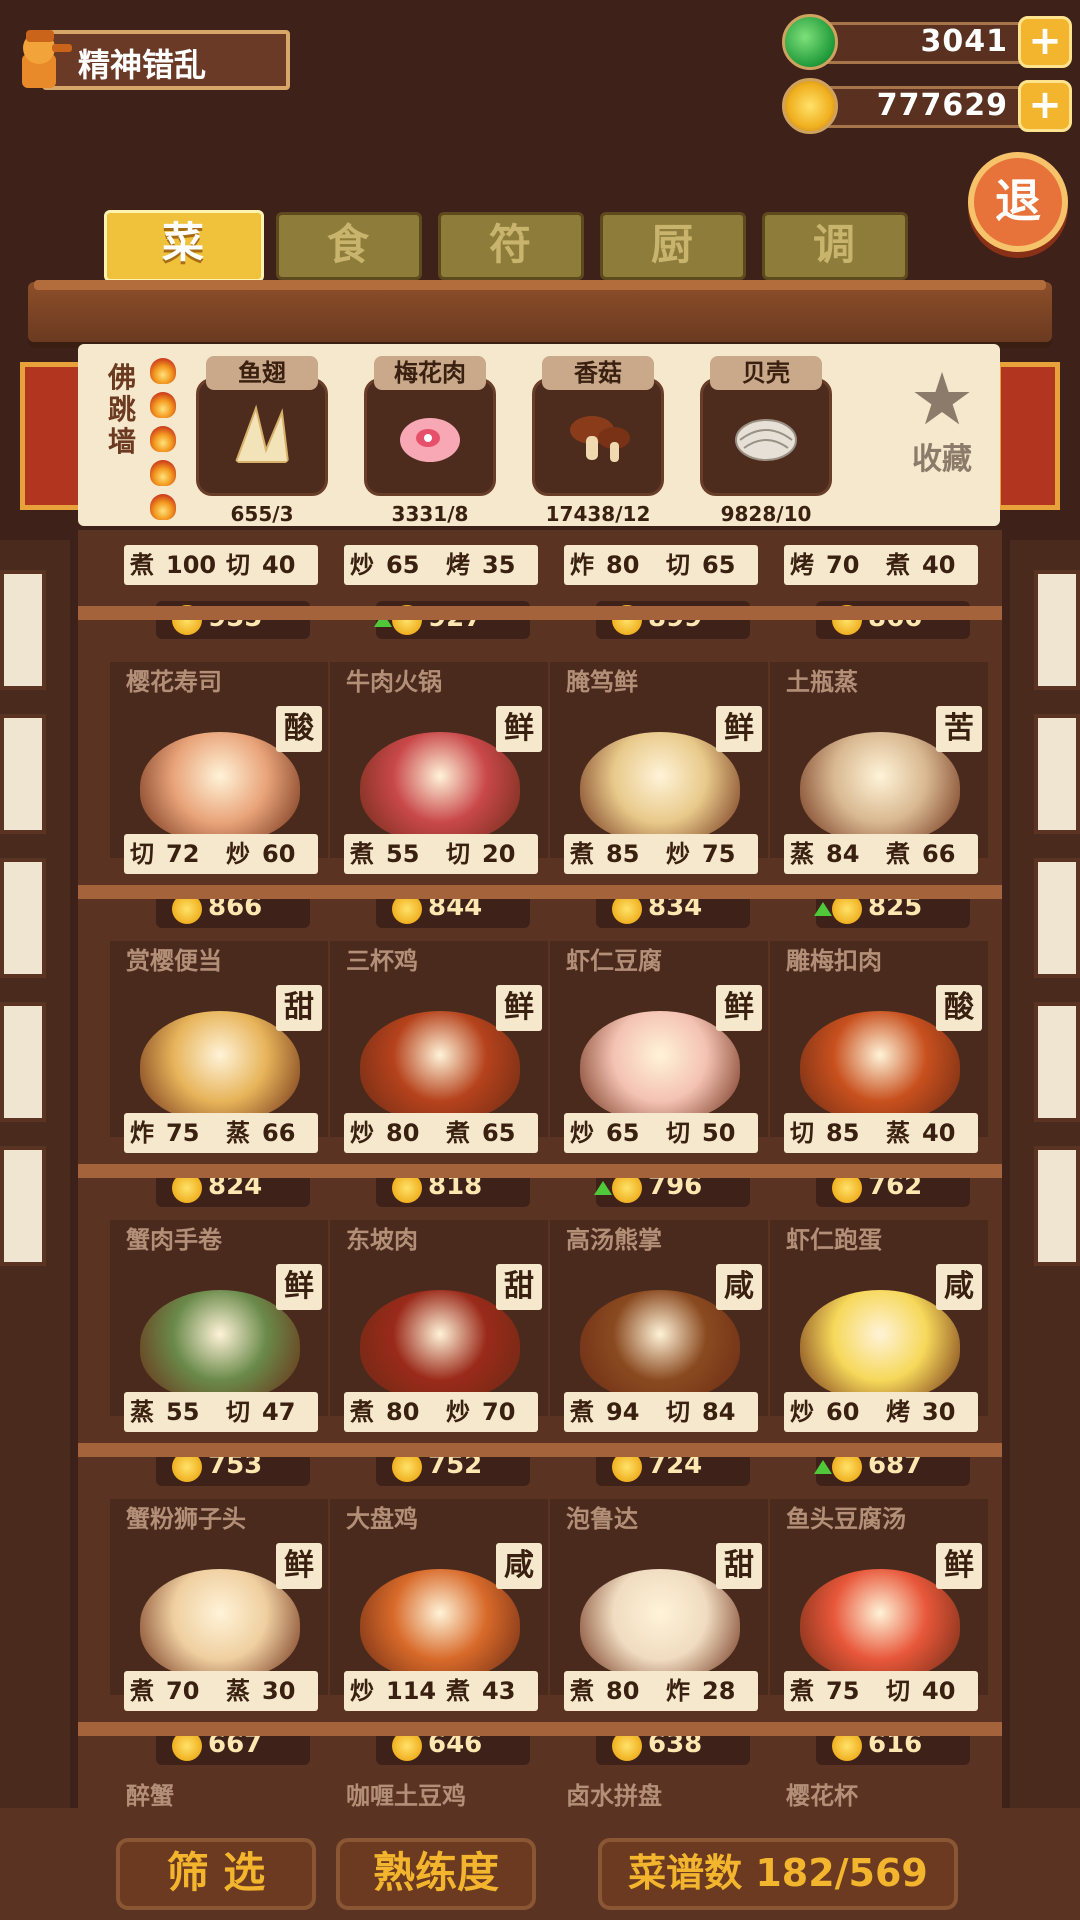 This screenshot has height=1920, width=1080. I want to click on skill-2-value: 30, so click(939, 1412).